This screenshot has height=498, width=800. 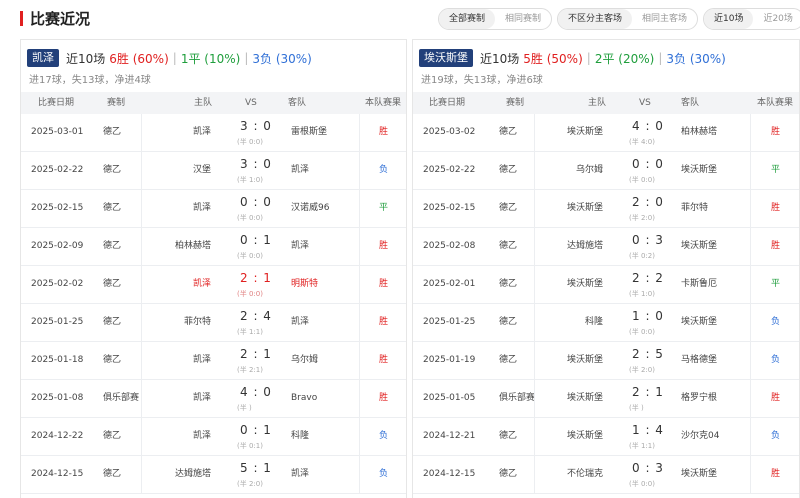 I want to click on full-time-score: 2, so click(x=648, y=278).